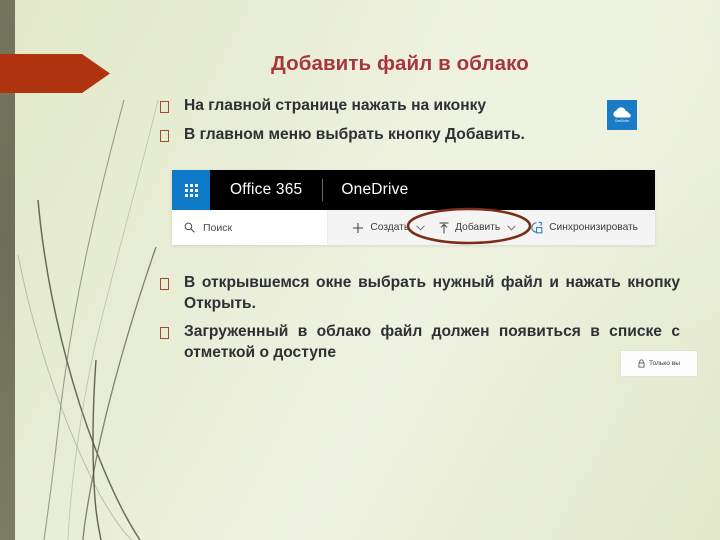 The width and height of the screenshot is (720, 540). What do you see at coordinates (375, 189) in the screenshot?
I see `app-name-label: OneDrive` at bounding box center [375, 189].